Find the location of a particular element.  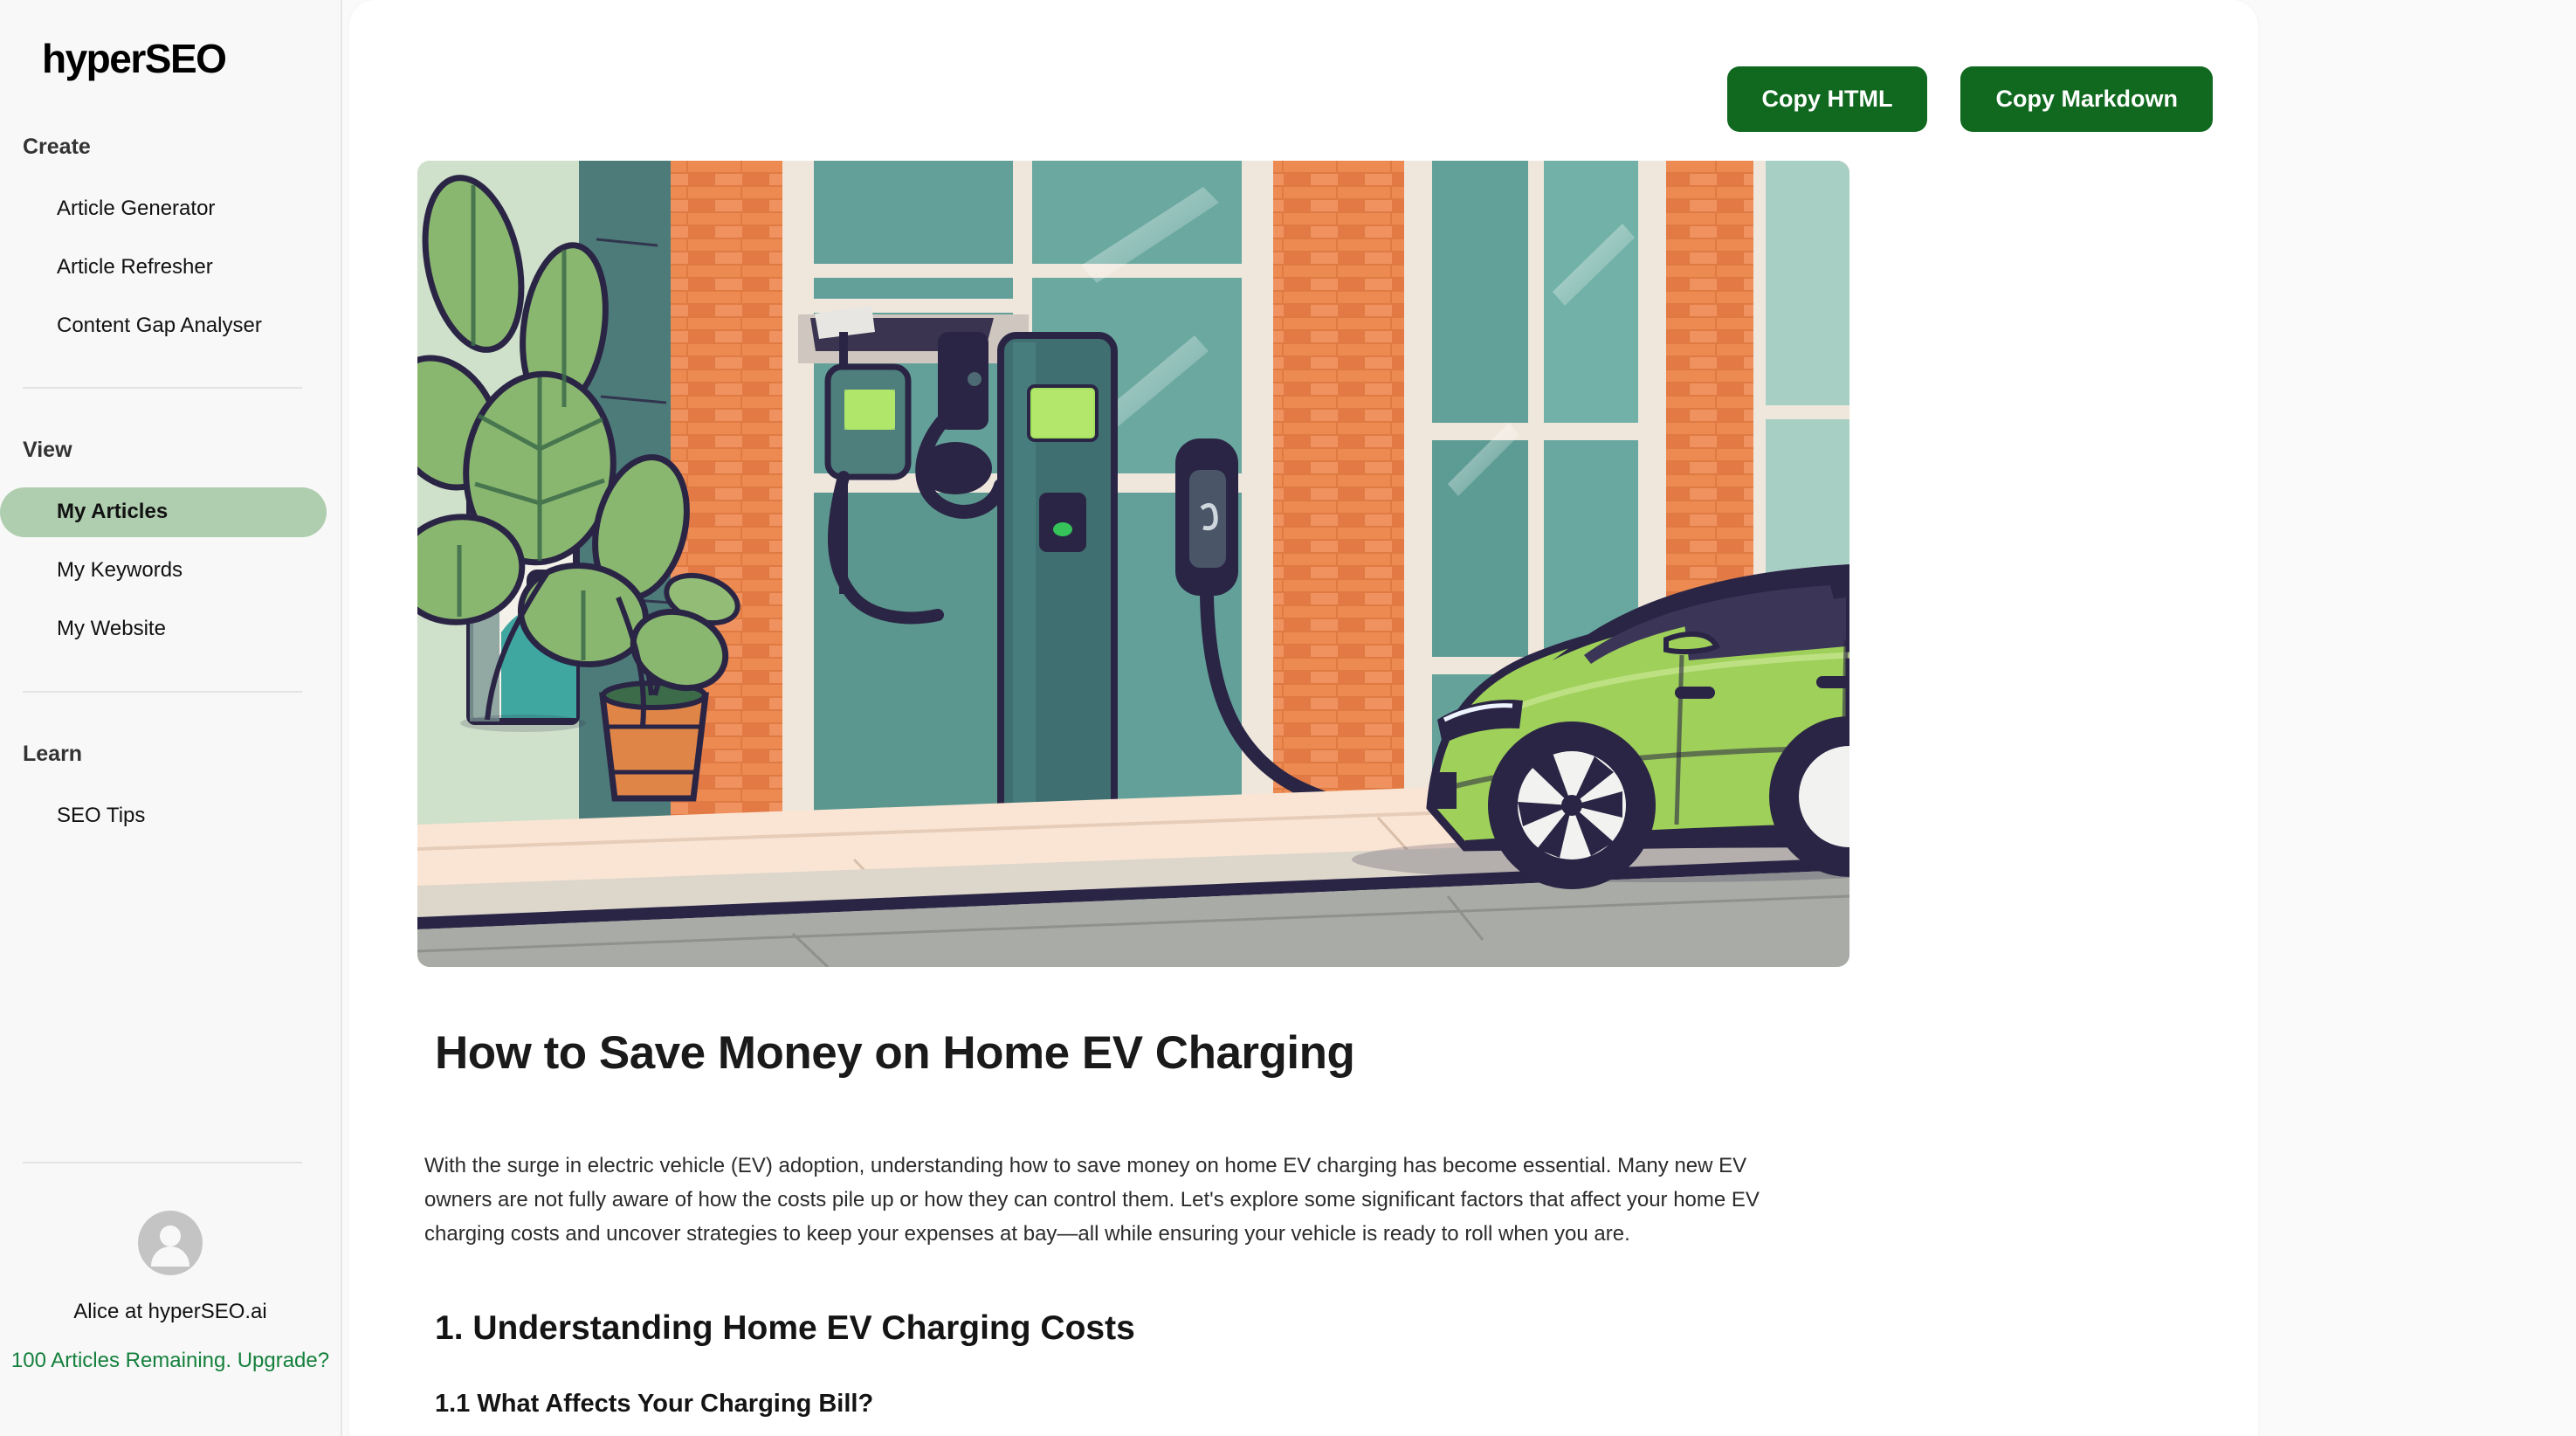

brand-logo: hyperSEO is located at coordinates (170, 41).